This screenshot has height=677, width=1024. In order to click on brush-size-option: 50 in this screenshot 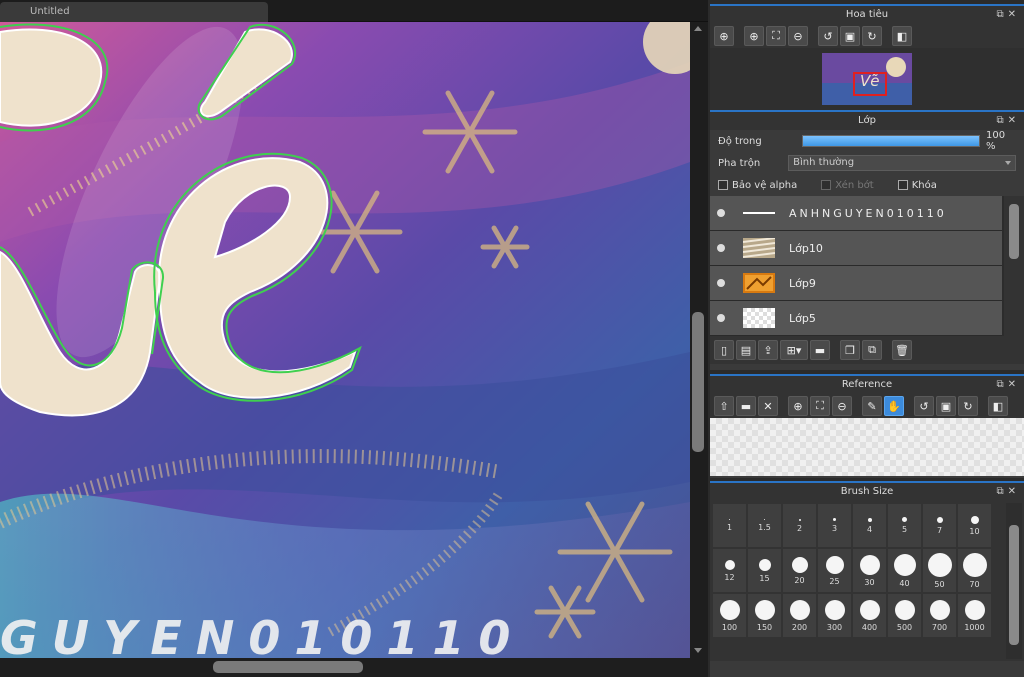, I will do `click(939, 570)`.